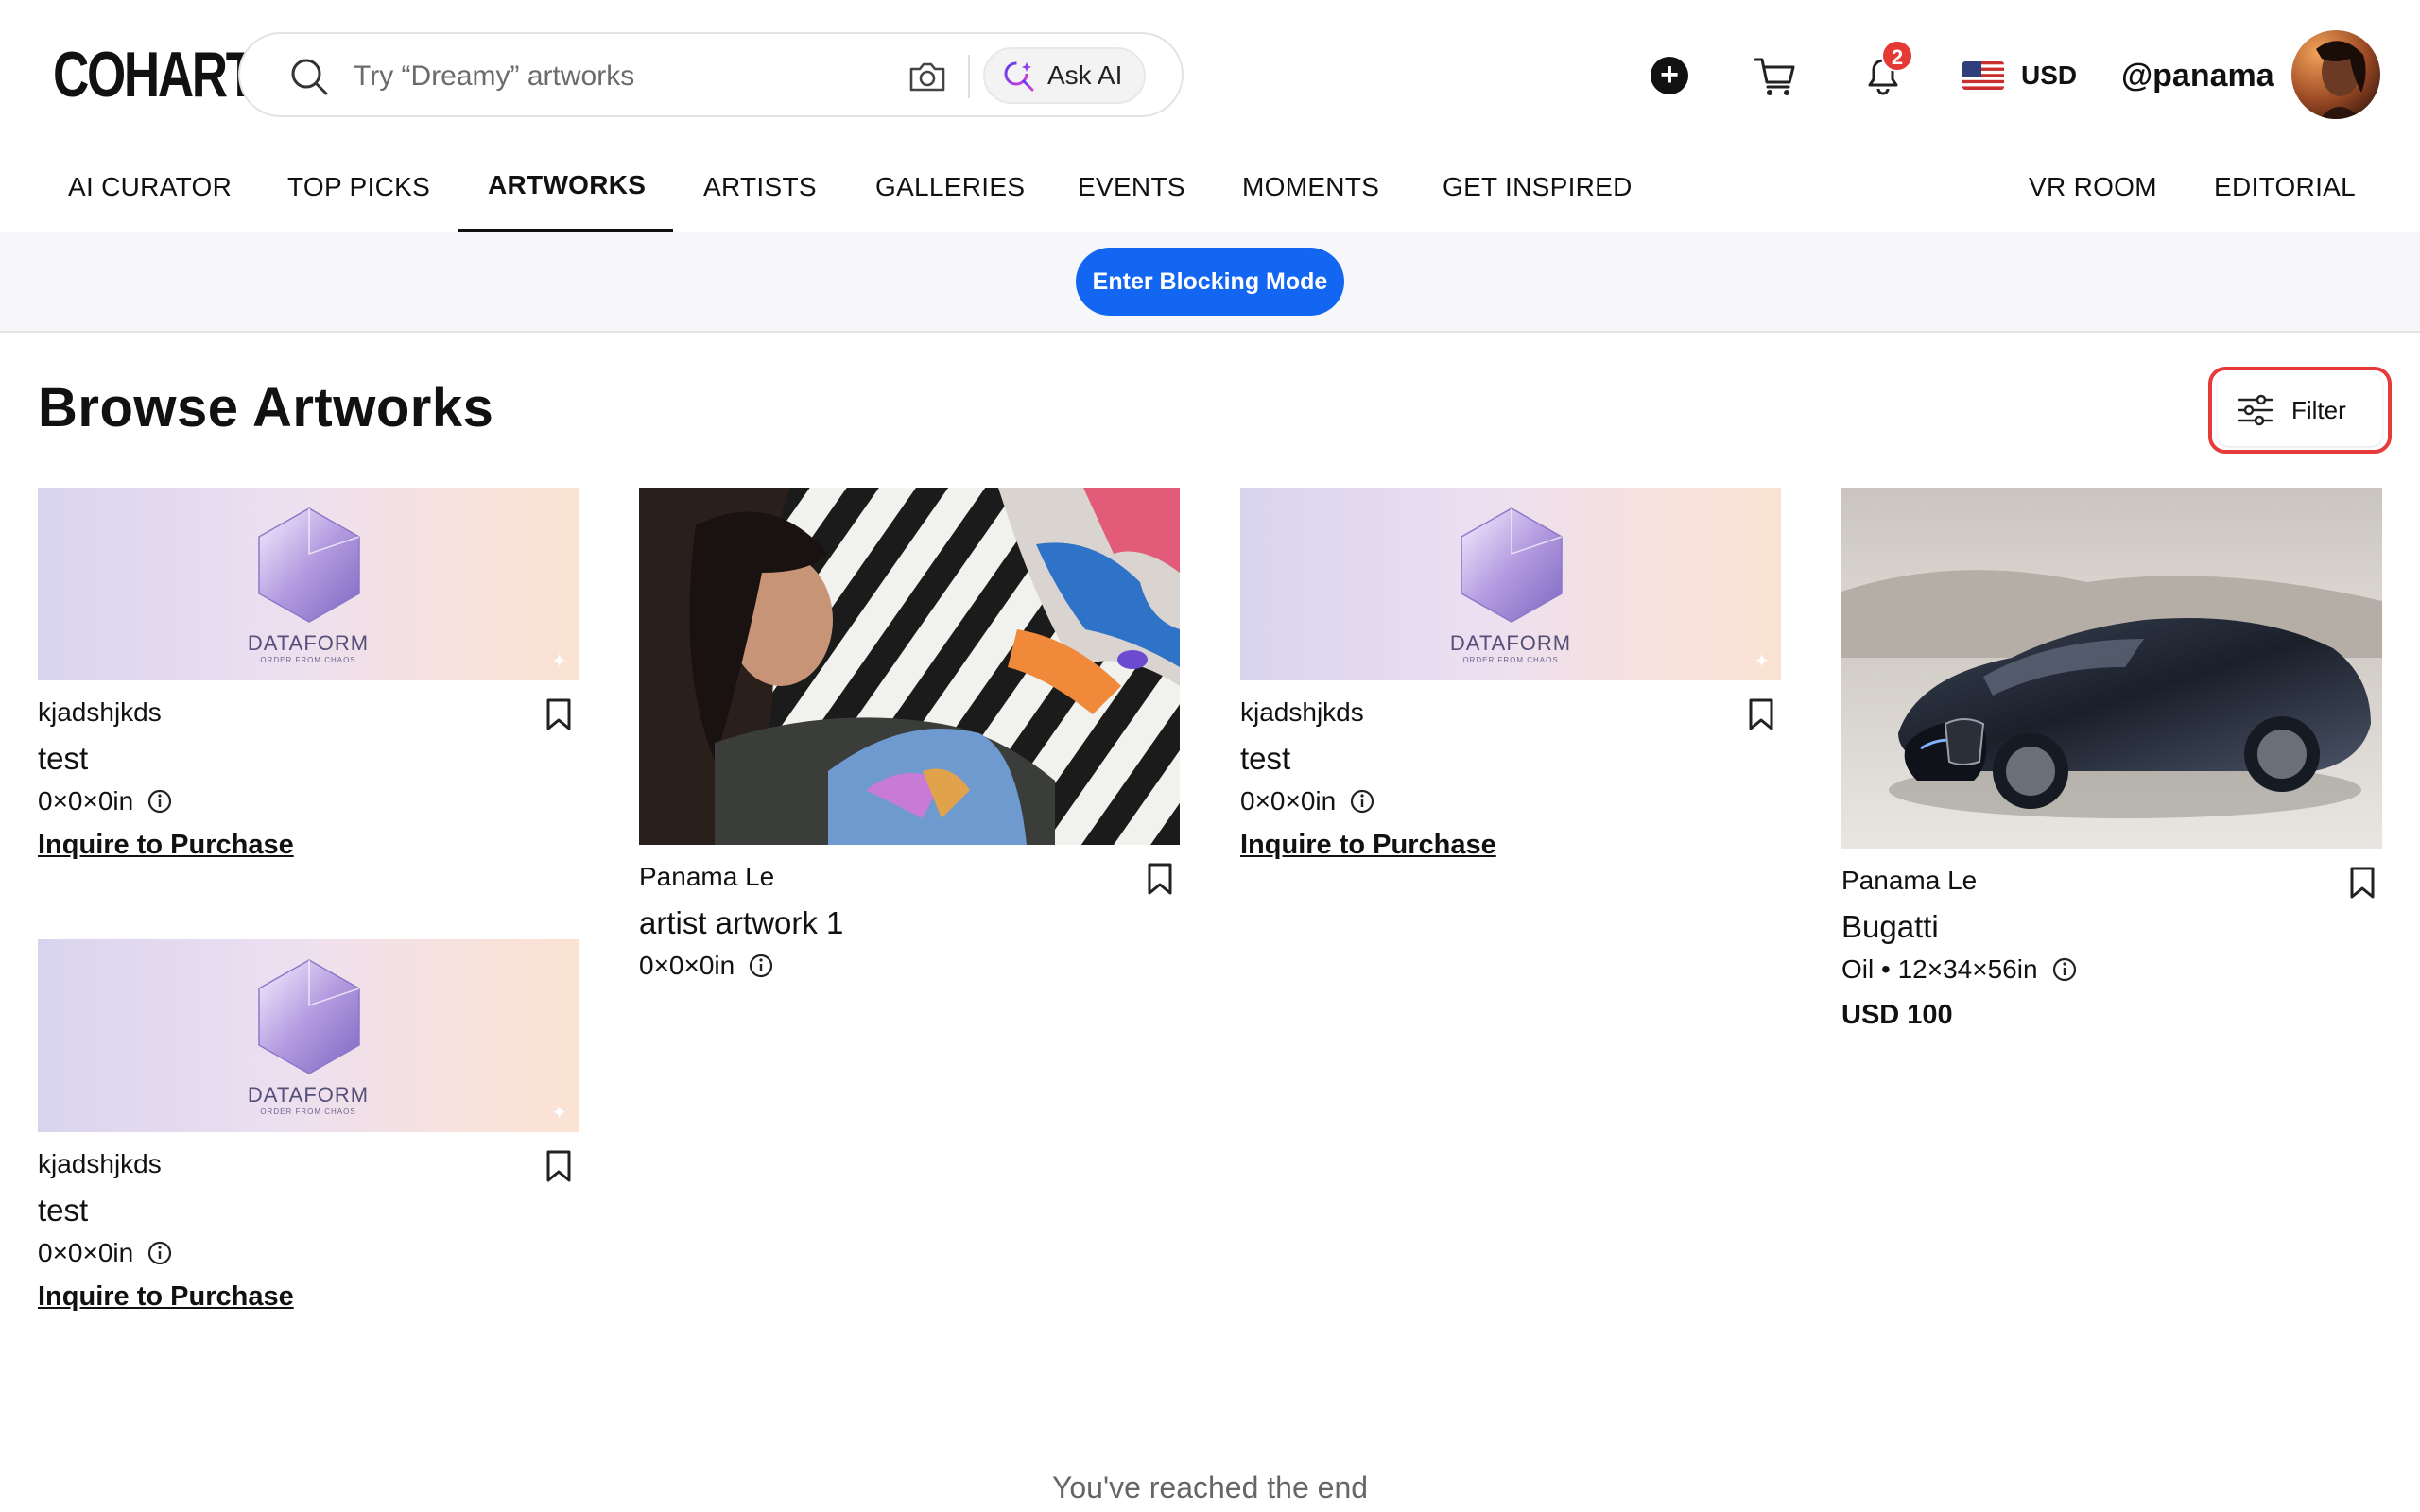 This screenshot has width=2420, height=1512. What do you see at coordinates (567, 185) in the screenshot?
I see `nav-artworks: ARTWORKS` at bounding box center [567, 185].